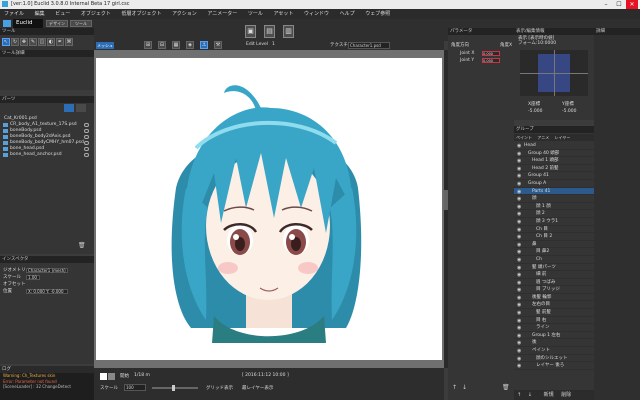  I want to click on position-input: X: 0.000 Y: -0.000, so click(47, 291).